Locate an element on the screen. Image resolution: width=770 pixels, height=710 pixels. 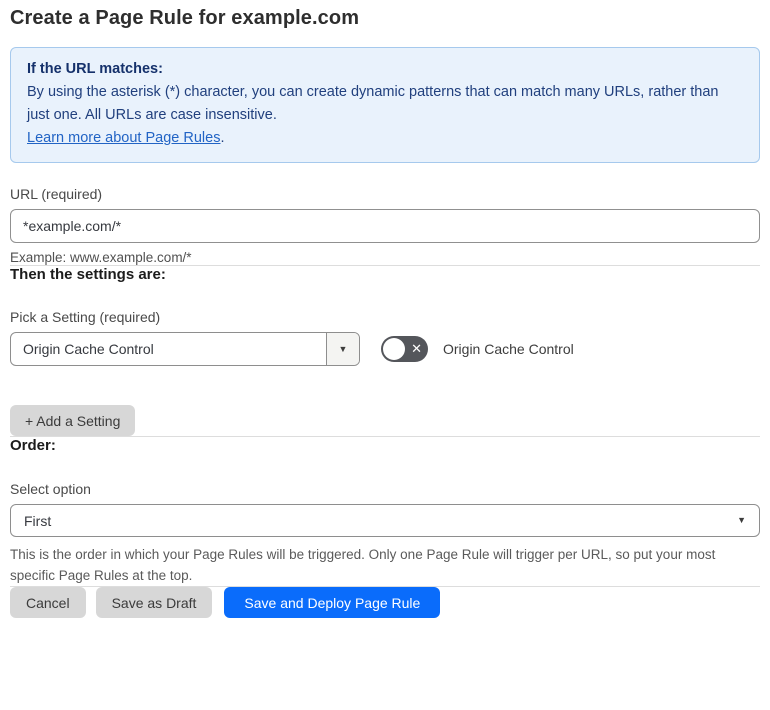
origin-cache-toggle-group: ✕ Origin Cache Control is located at coordinates (477, 349).